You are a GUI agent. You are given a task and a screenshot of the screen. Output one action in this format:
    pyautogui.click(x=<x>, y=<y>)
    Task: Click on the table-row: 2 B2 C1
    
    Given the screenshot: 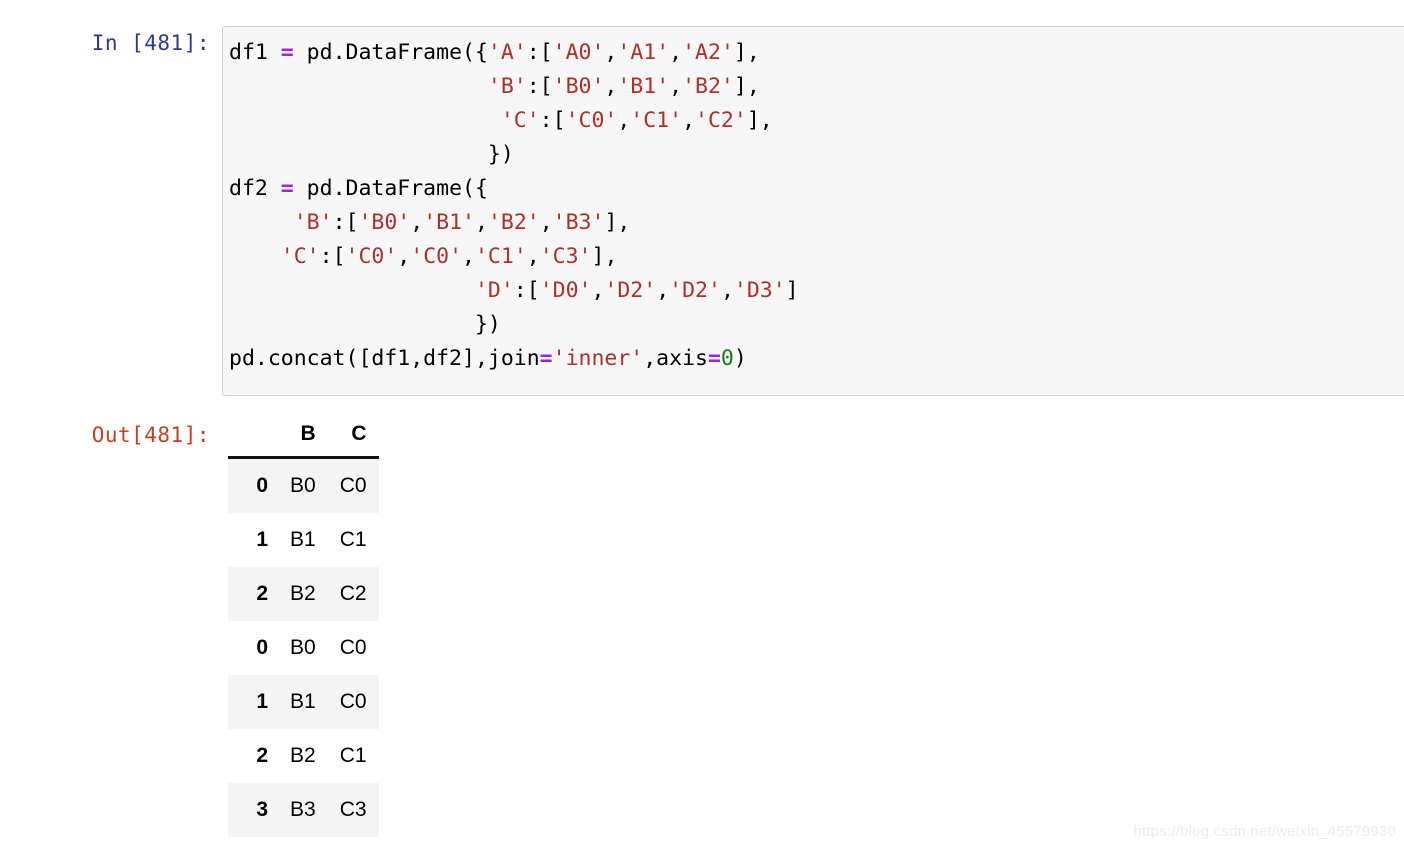 What is the action you would take?
    pyautogui.click(x=303, y=756)
    